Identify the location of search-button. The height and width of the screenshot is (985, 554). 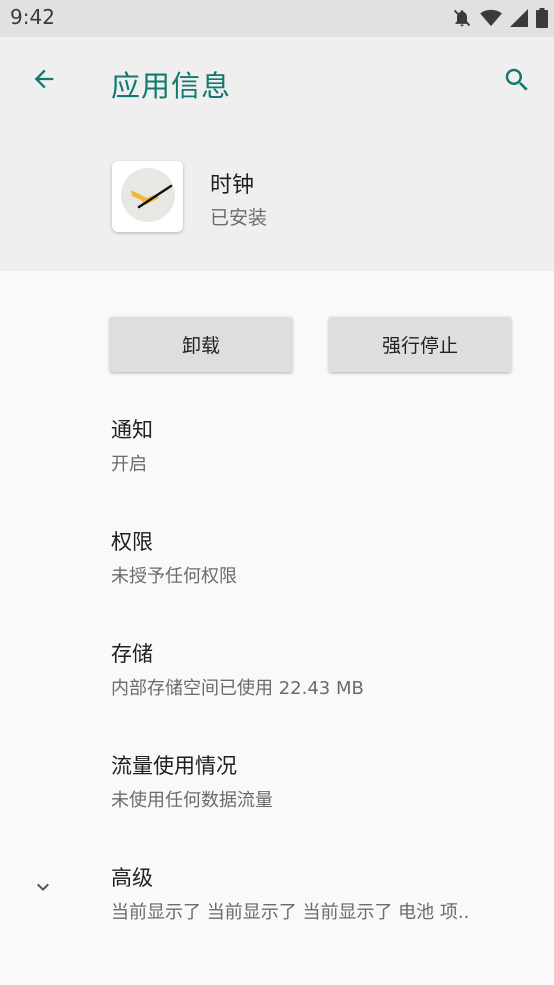
(517, 82).